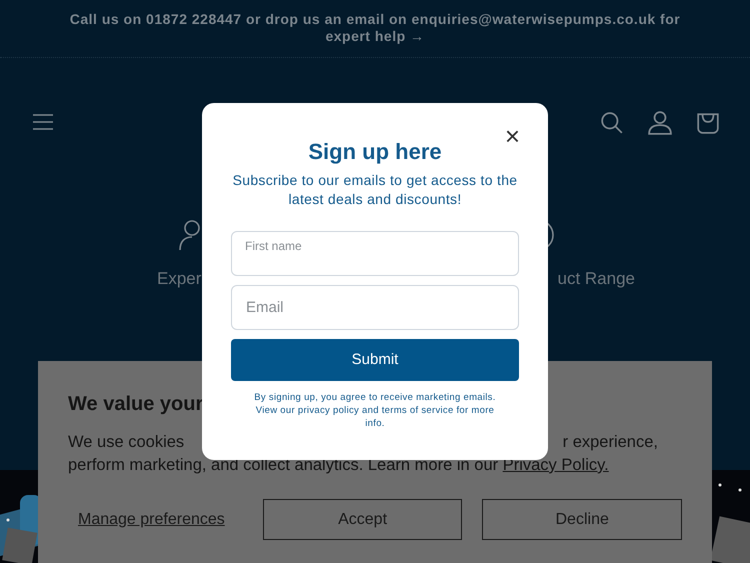  Describe the element at coordinates (151, 520) in the screenshot. I see `manage-preferences-link: Manage preferences` at that location.